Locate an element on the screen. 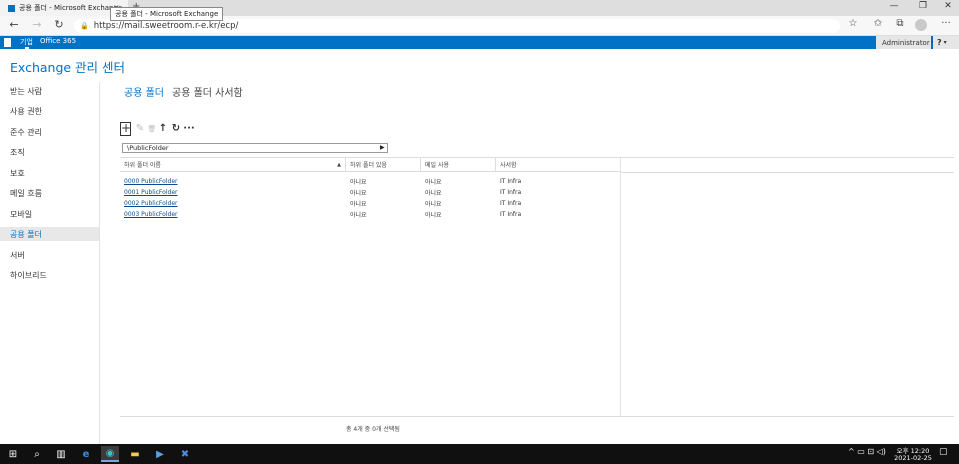 Image resolution: width=959 pixels, height=464 pixels. table-row: 0001 PublicFolder 아니요 아니요 IT Infra is located at coordinates (370, 192).